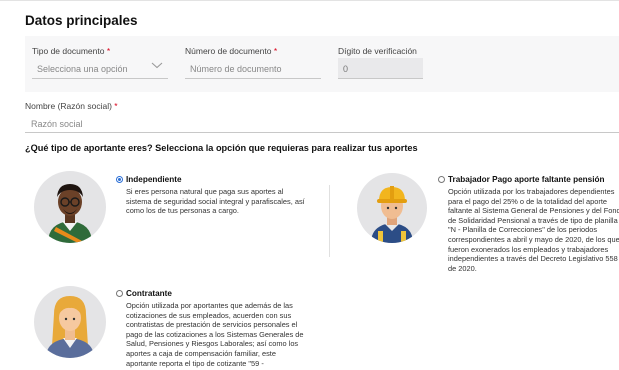  Describe the element at coordinates (71, 106) in the screenshot. I see `nombre-label: Nombre (Razón social) *` at that location.